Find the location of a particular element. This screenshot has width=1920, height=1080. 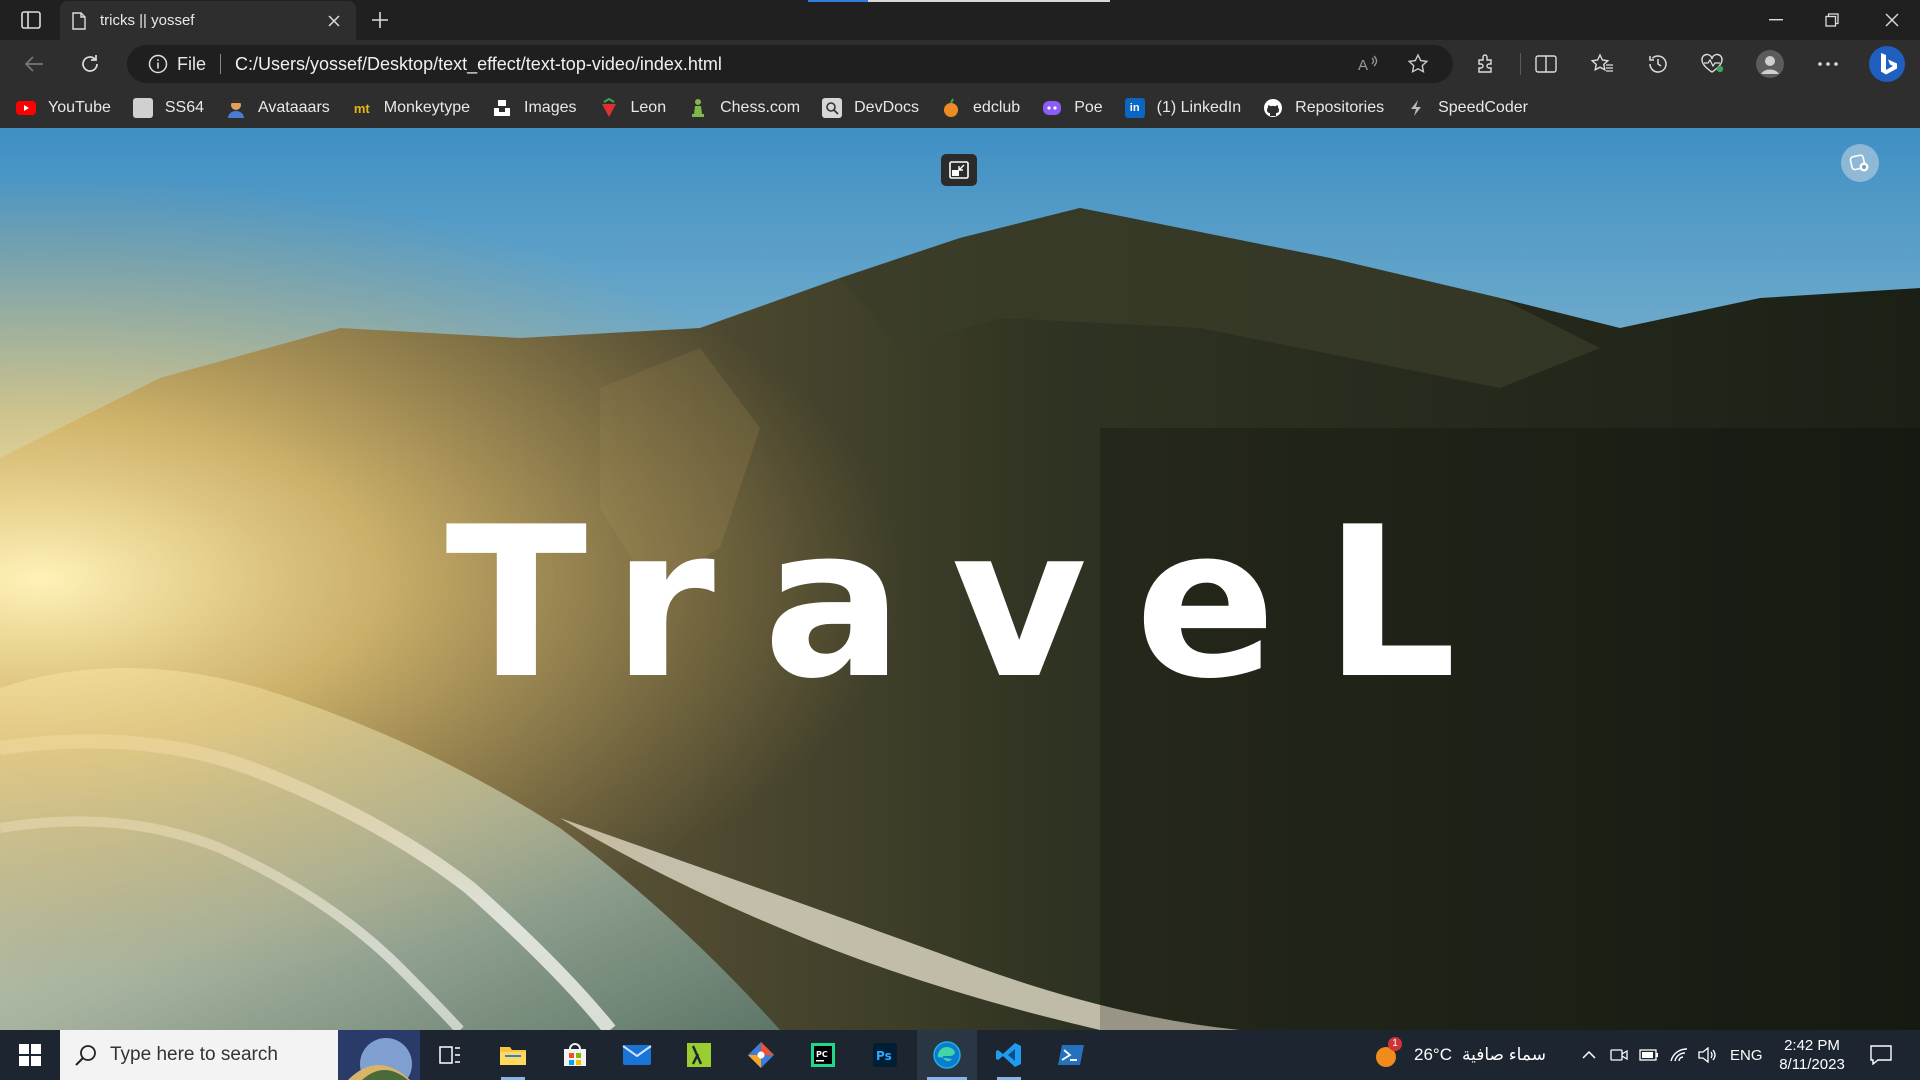

show-hidden-icons-chevron-icon is located at coordinates (1589, 1055).